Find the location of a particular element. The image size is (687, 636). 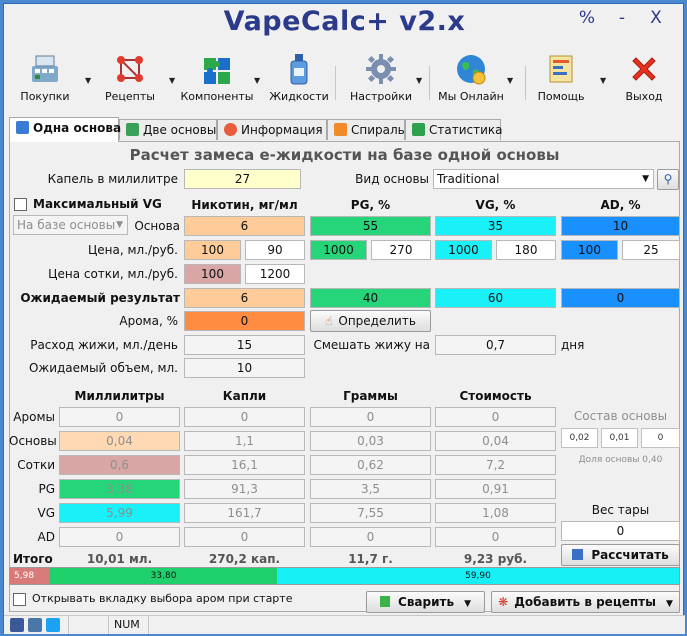

open-aroma-tab-checkbox is located at coordinates (19, 599).